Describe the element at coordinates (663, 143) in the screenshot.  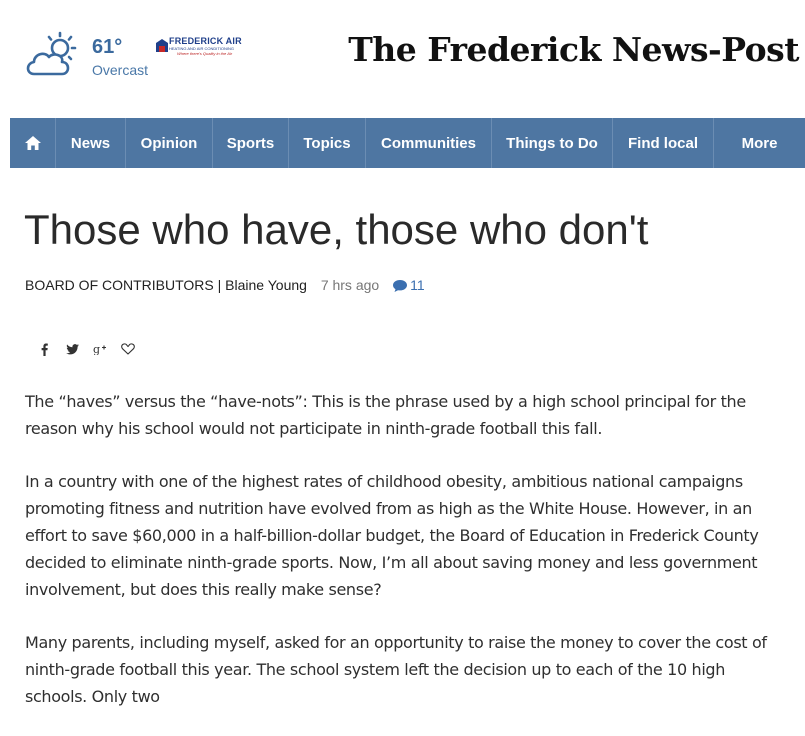
I see `nav-item-find-local: Find local` at that location.